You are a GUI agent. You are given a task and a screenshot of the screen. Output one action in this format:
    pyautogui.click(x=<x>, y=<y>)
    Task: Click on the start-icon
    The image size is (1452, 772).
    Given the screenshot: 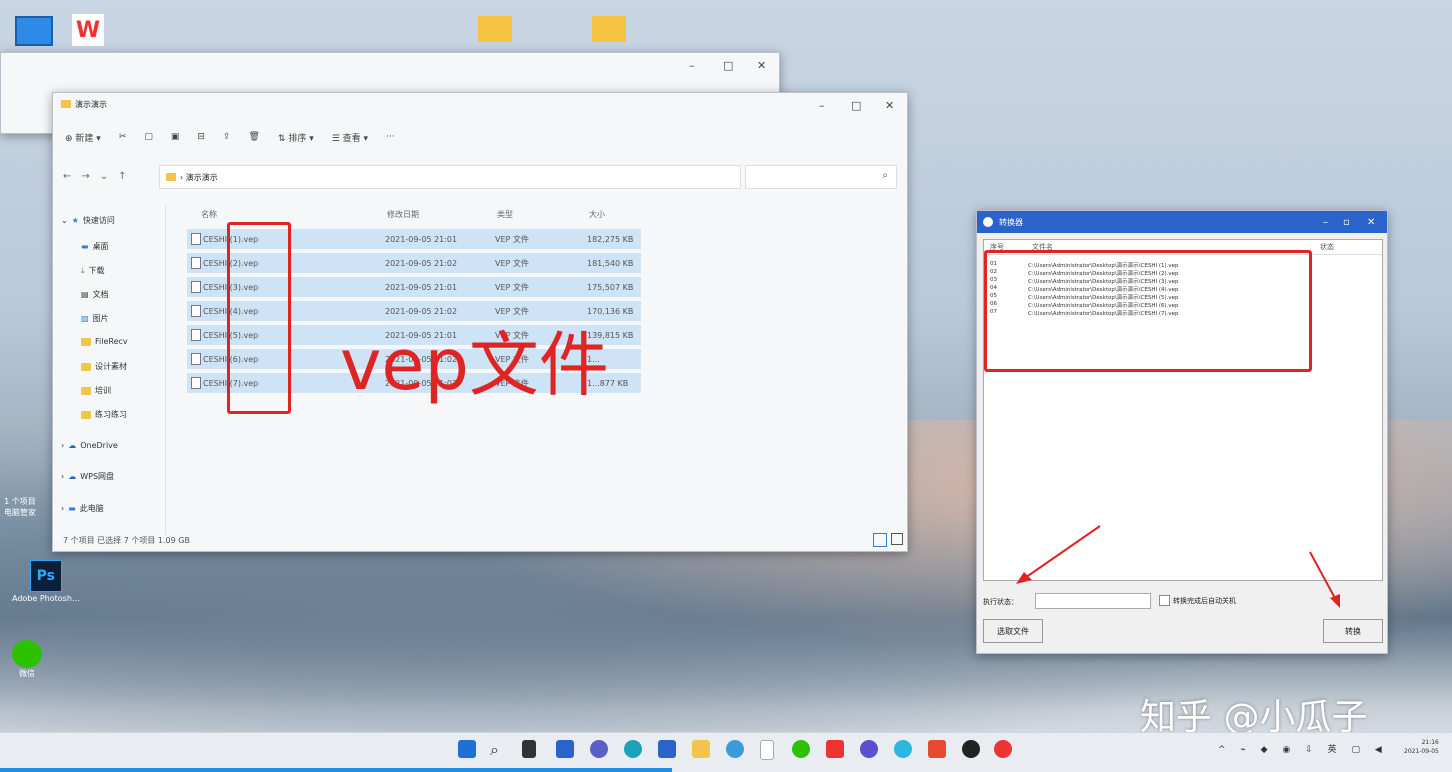 What is the action you would take?
    pyautogui.click(x=467, y=749)
    